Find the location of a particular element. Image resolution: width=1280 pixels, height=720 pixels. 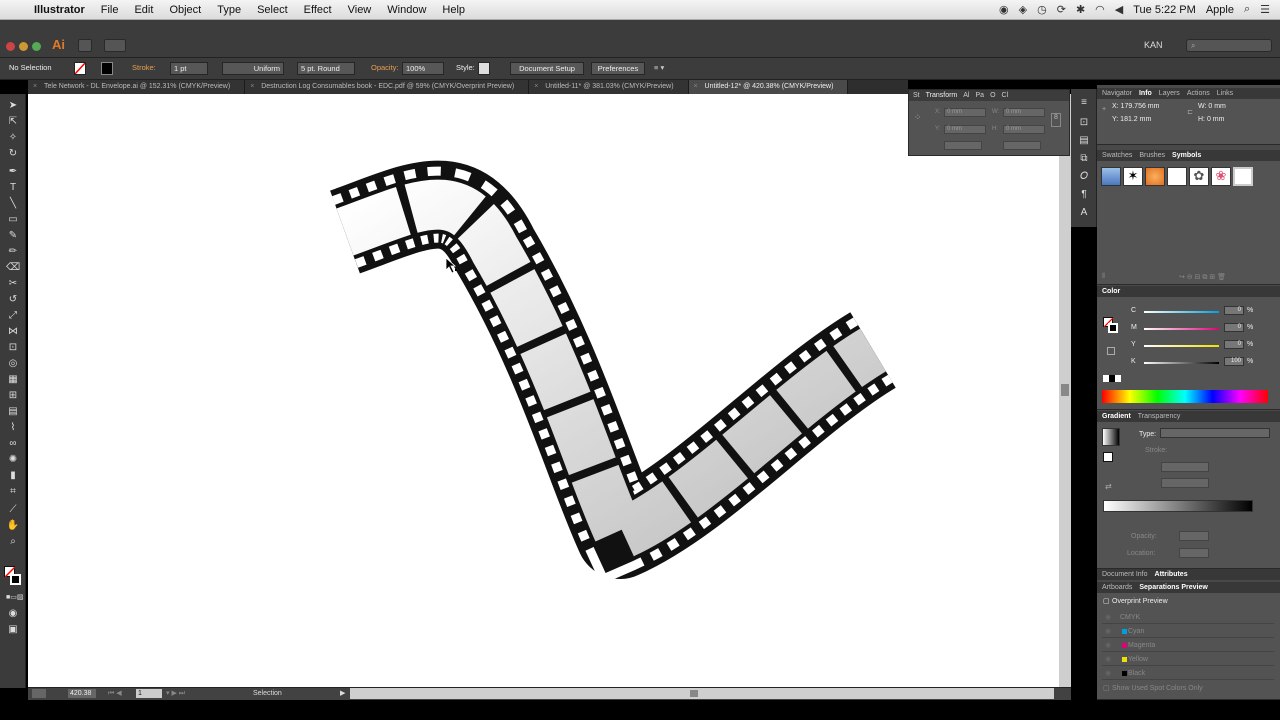

gradient-thumbnail is located at coordinates (1111, 437).